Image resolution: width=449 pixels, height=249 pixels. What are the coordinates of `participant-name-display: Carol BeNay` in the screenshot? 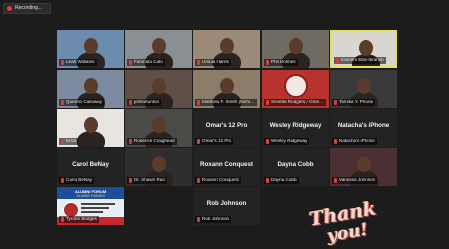 It's located at (90, 164).